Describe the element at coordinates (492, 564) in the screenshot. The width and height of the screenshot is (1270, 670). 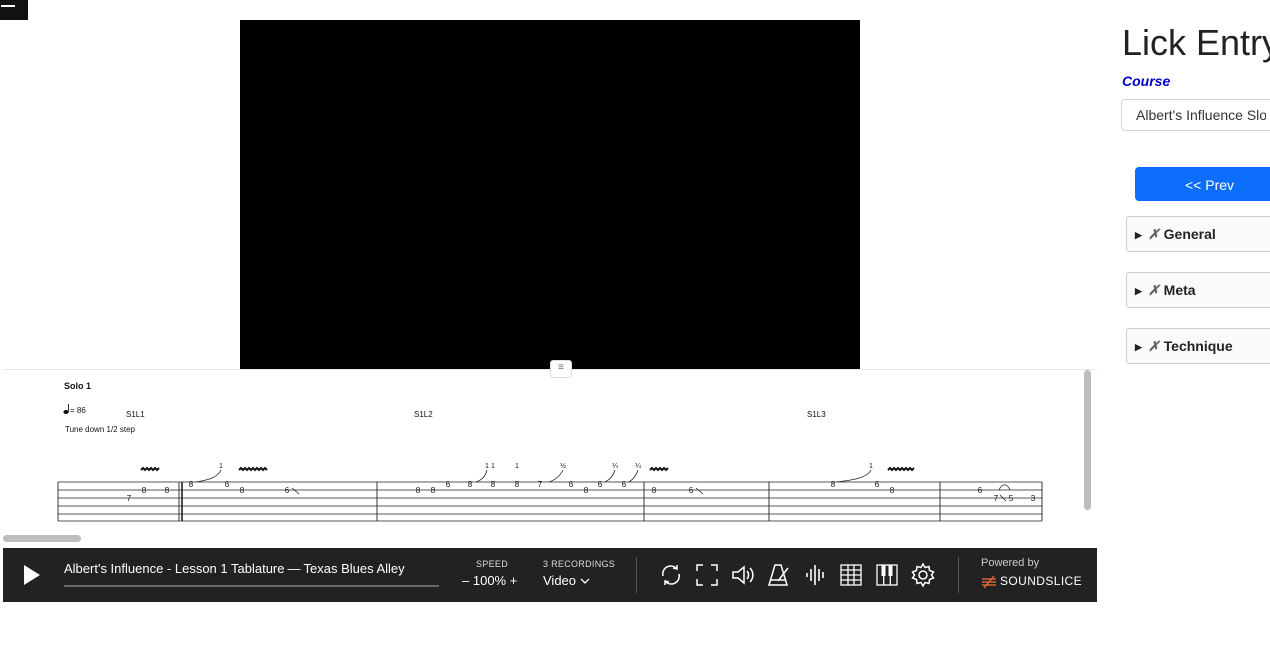
I see `speed-label: SPEED` at that location.